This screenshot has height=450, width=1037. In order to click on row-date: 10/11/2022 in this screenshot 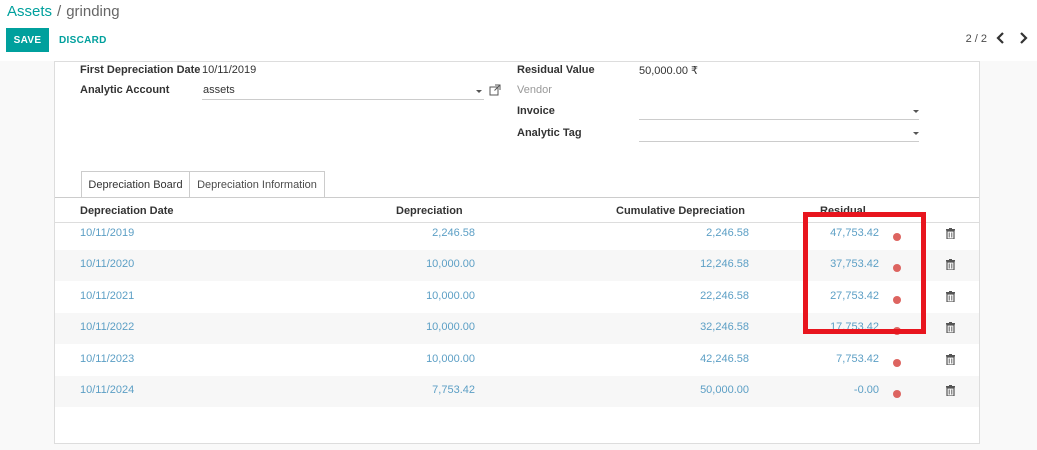, I will do `click(107, 327)`.